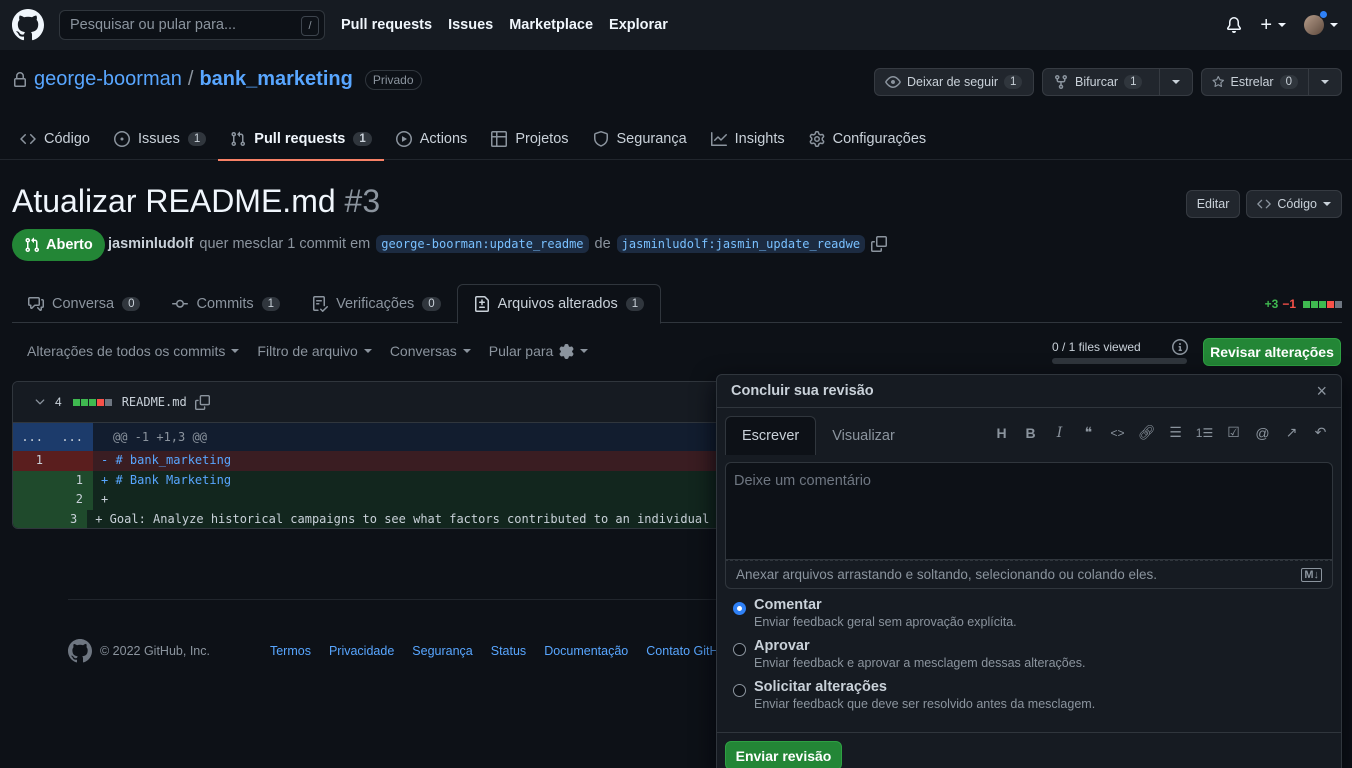 This screenshot has height=768, width=1352. What do you see at coordinates (285, 244) in the screenshot?
I see `pr-meta-text: quer mesclar 1 commit em` at bounding box center [285, 244].